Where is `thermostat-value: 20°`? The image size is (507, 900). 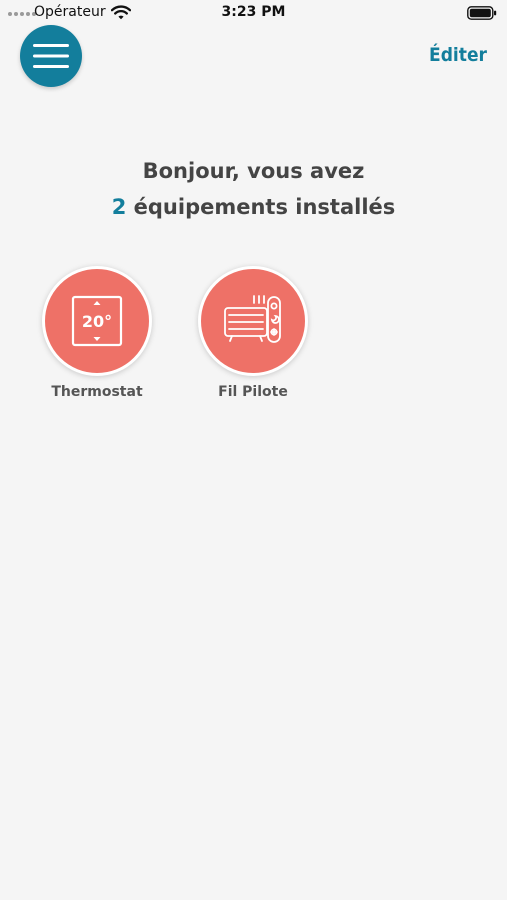 thermostat-value: 20° is located at coordinates (97, 321).